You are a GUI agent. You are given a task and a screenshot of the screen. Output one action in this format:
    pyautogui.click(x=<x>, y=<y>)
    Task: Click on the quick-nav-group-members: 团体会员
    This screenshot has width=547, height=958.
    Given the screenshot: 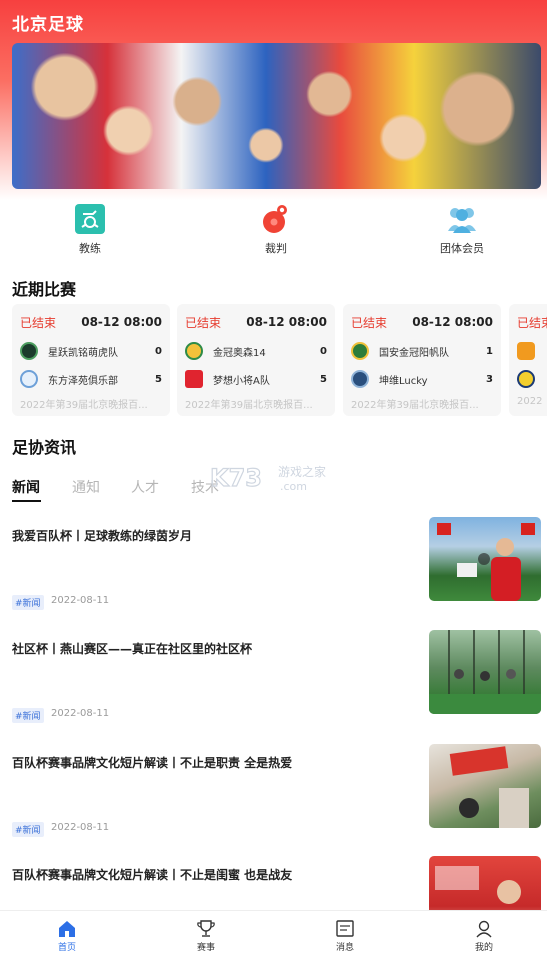 What is the action you would take?
    pyautogui.click(x=462, y=229)
    